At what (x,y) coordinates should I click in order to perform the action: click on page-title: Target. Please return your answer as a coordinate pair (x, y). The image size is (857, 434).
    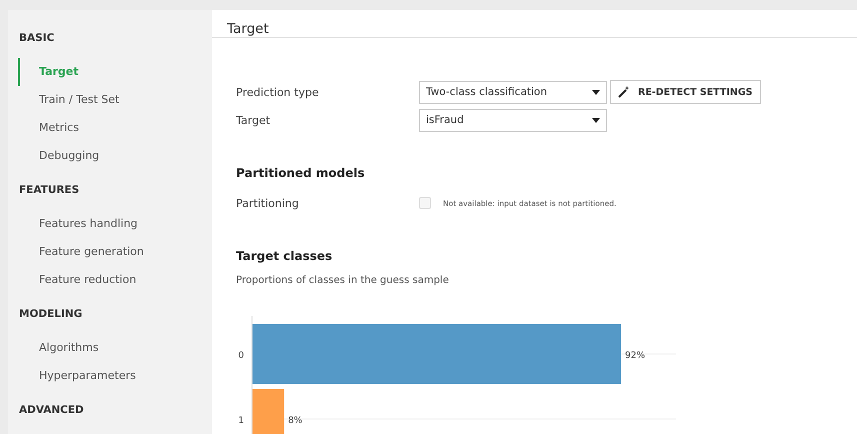
    Looking at the image, I should click on (534, 24).